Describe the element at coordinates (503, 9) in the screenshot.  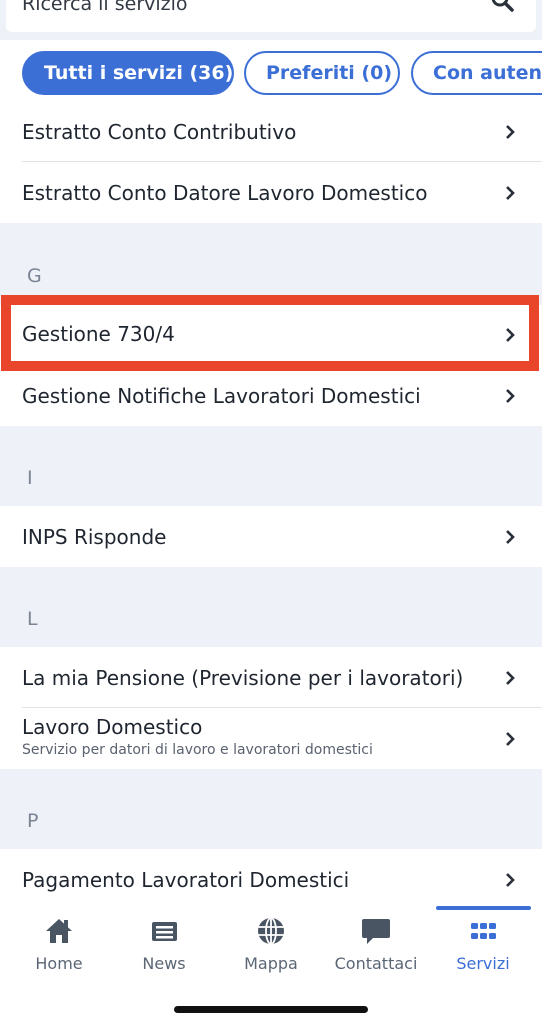
I see `search-icon` at that location.